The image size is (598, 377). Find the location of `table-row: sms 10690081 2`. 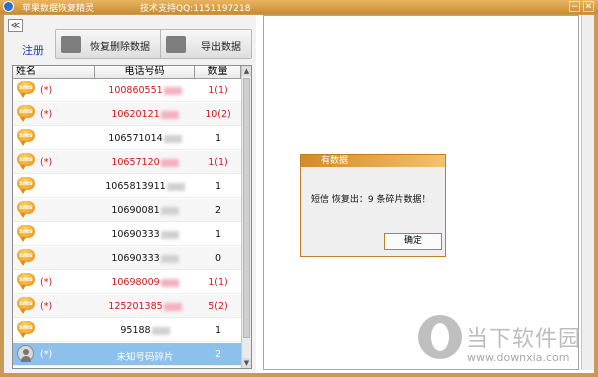

table-row: sms 10690081 2 is located at coordinates (127, 210).